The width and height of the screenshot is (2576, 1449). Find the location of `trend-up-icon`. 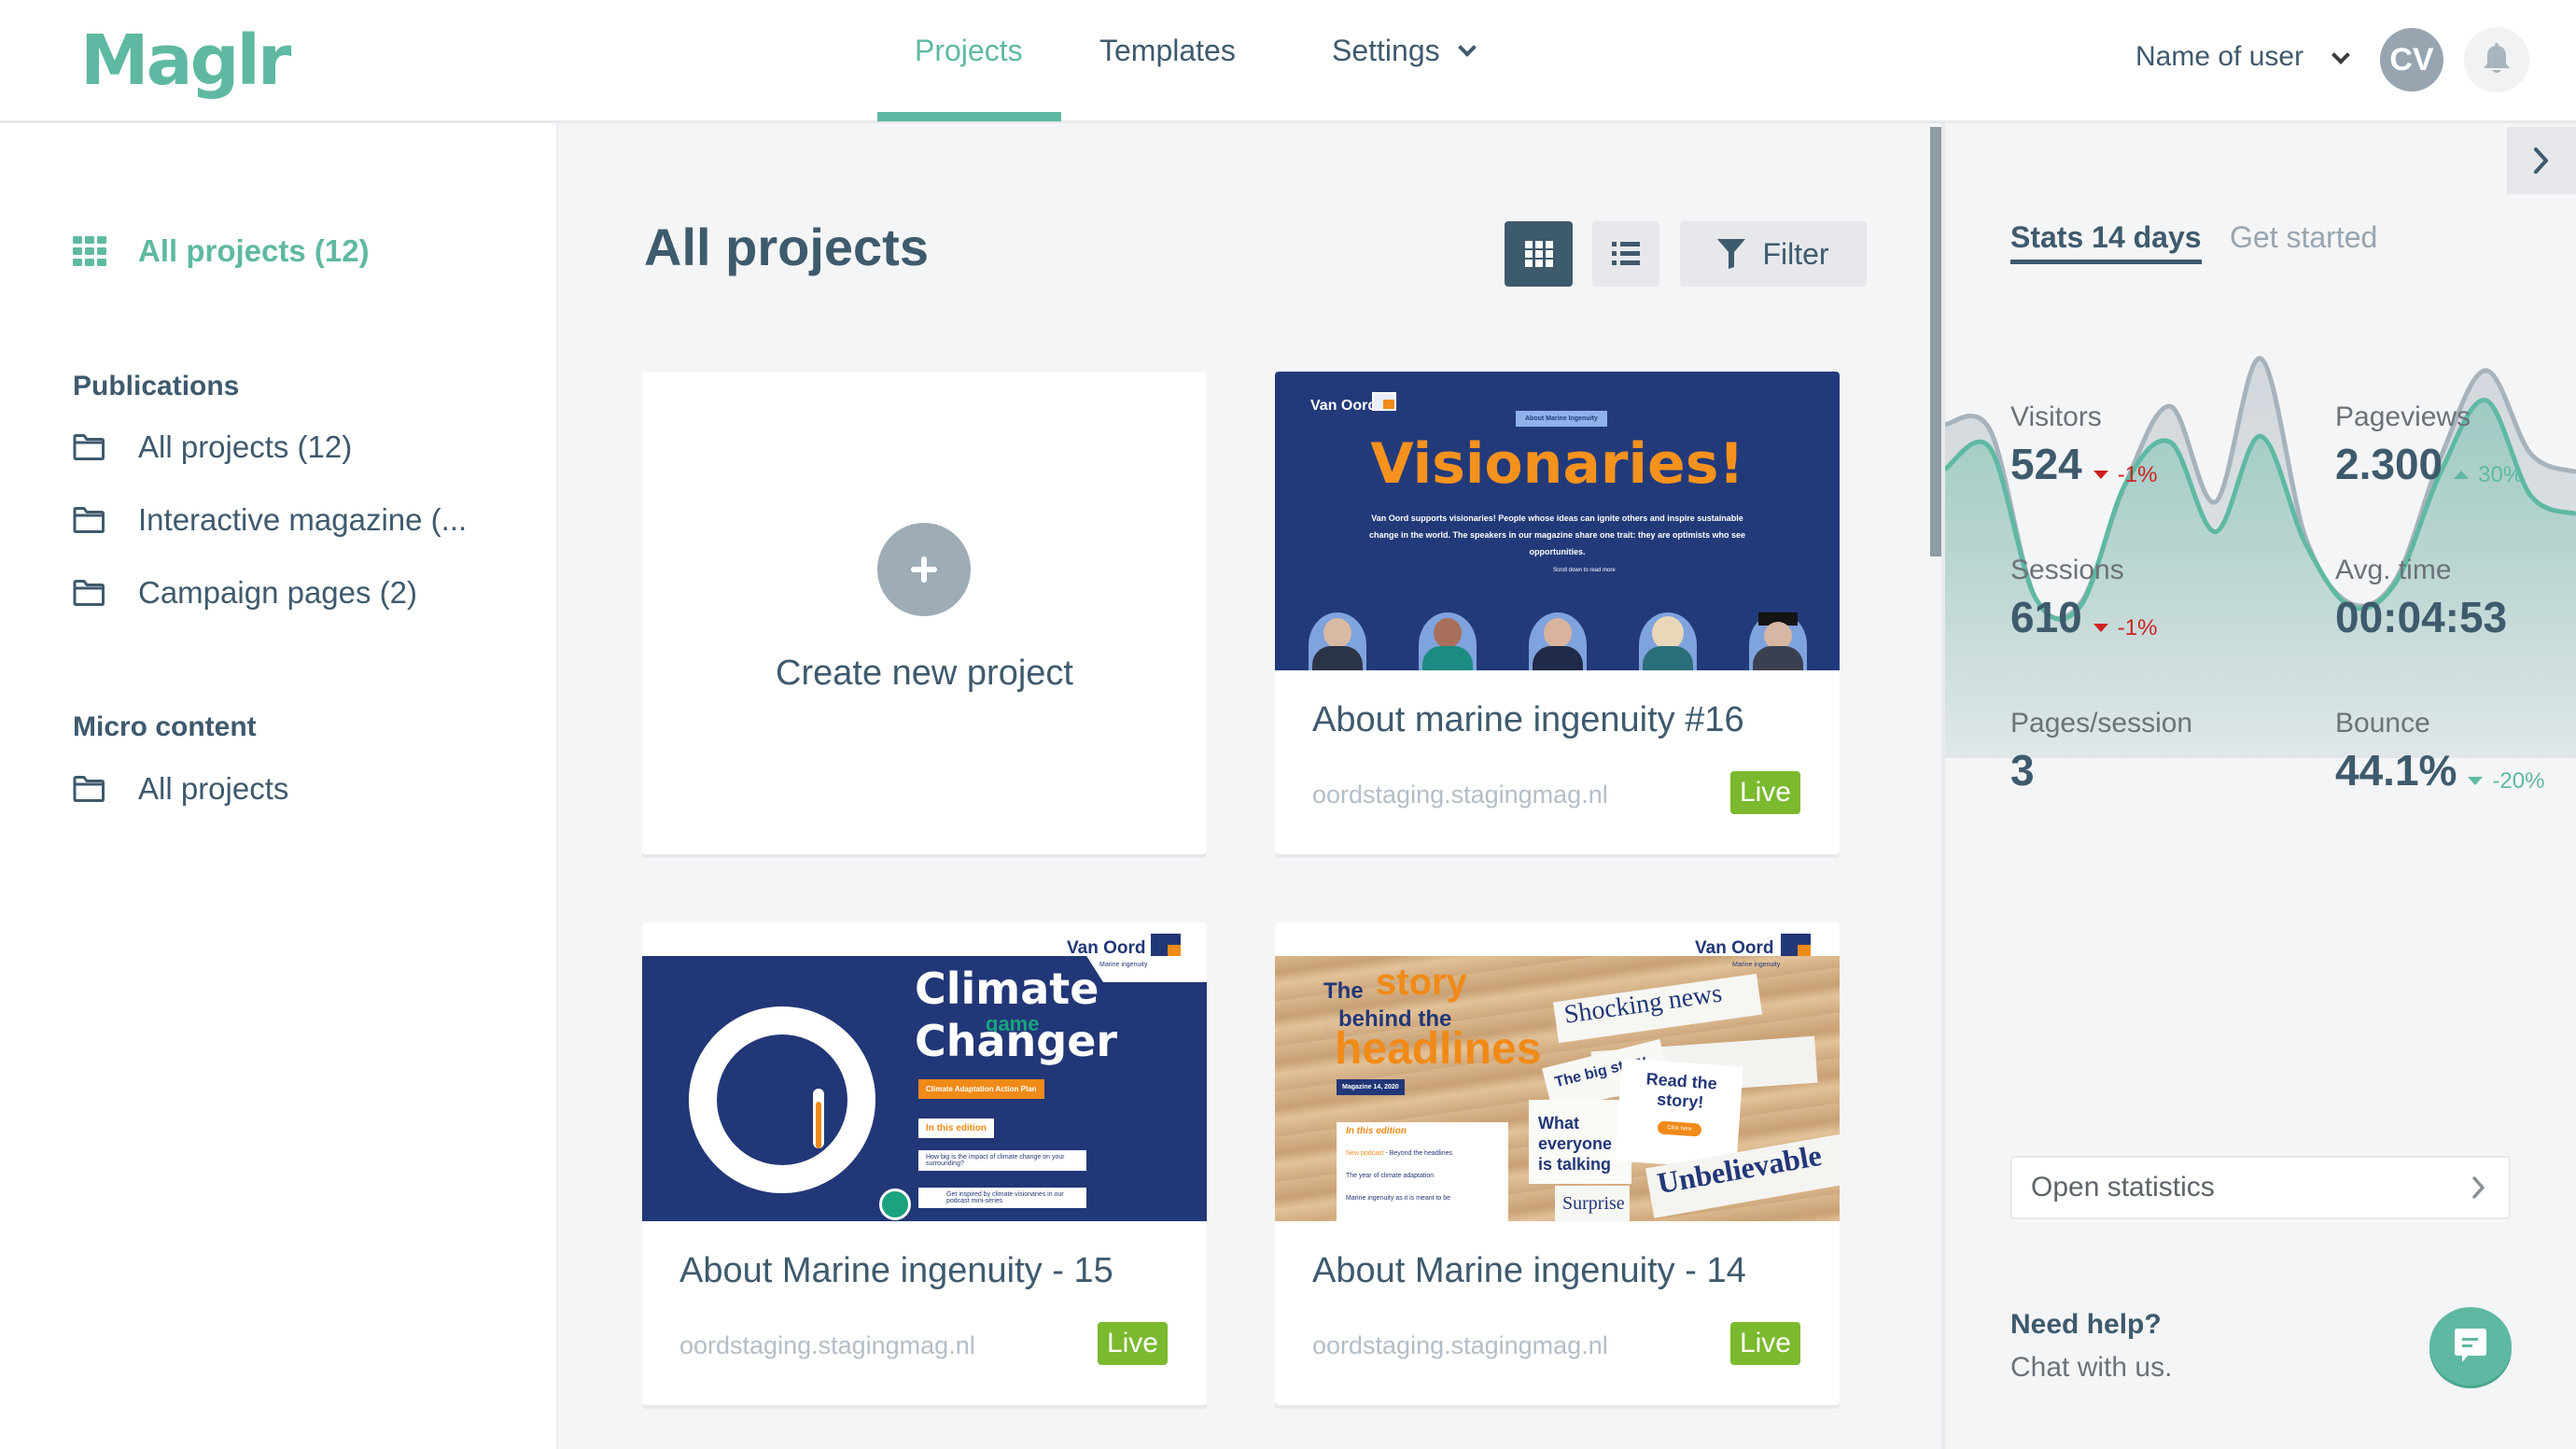

trend-up-icon is located at coordinates (2462, 475).